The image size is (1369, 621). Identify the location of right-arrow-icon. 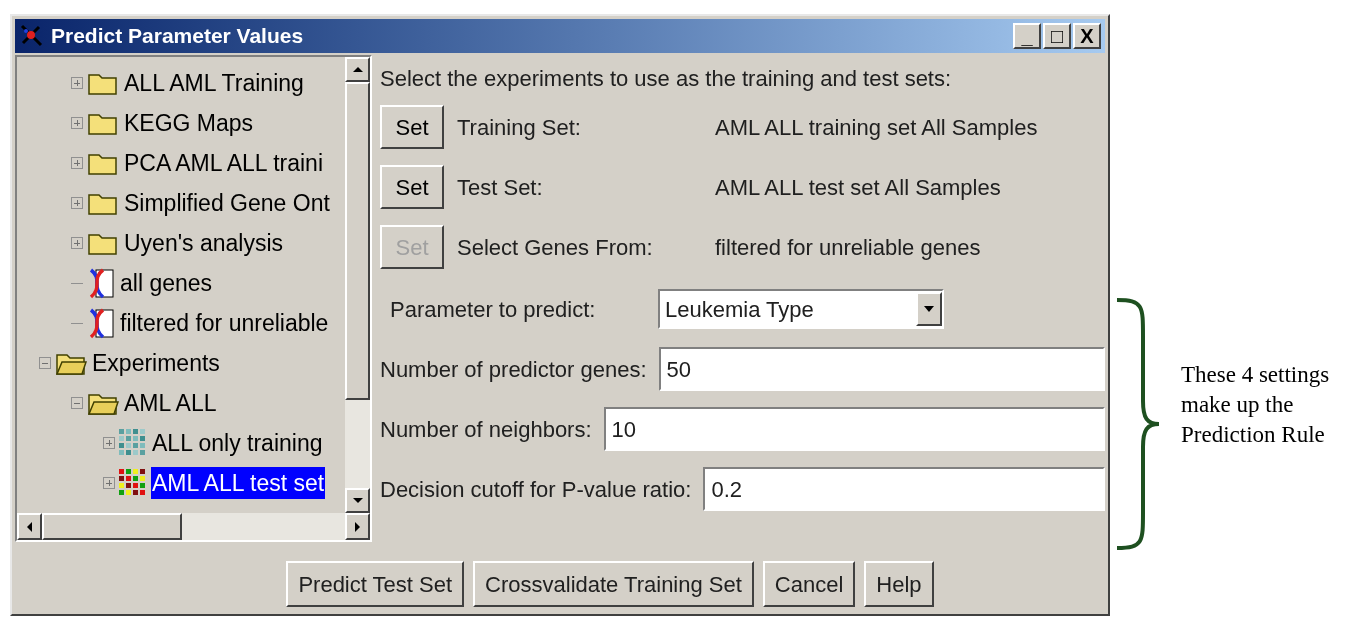
(357, 526).